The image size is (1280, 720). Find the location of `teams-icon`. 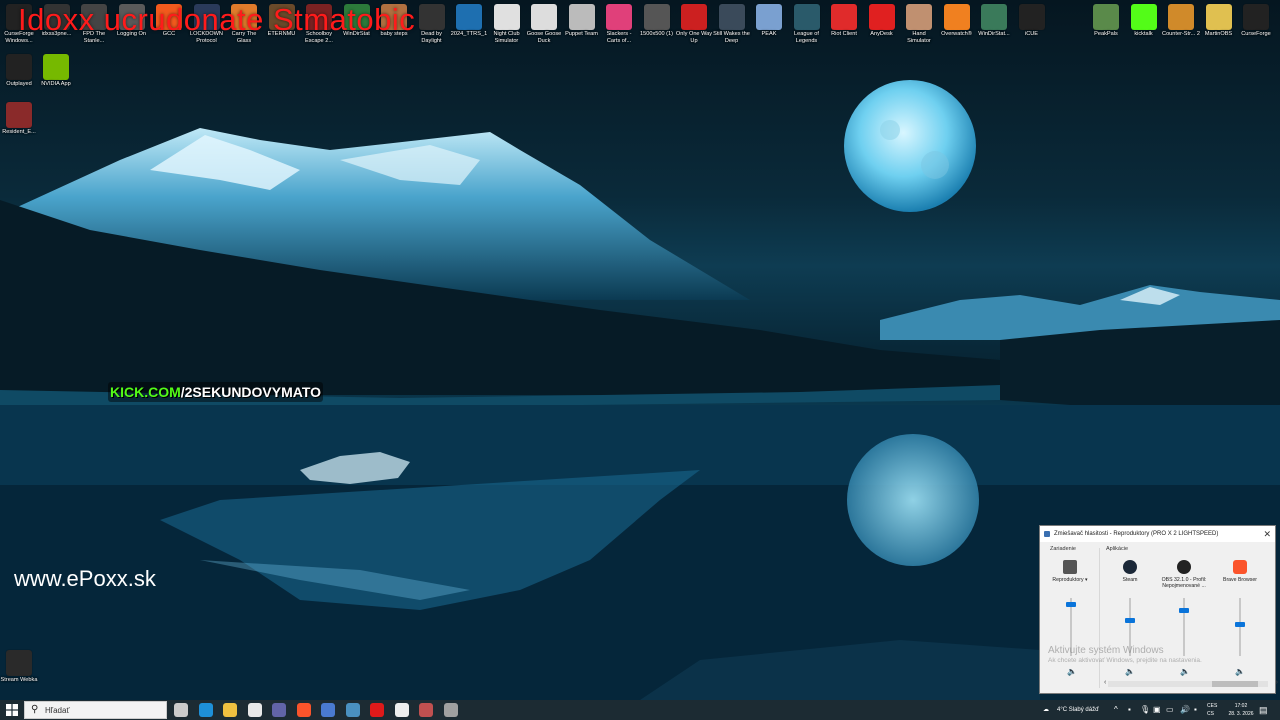

teams-icon is located at coordinates (279, 710).